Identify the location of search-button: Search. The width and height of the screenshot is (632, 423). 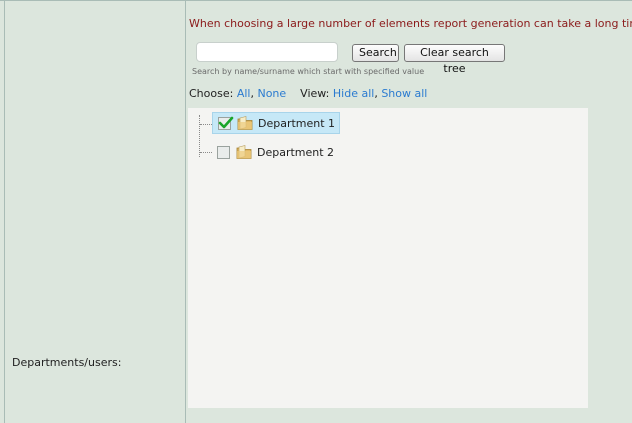
(375, 53).